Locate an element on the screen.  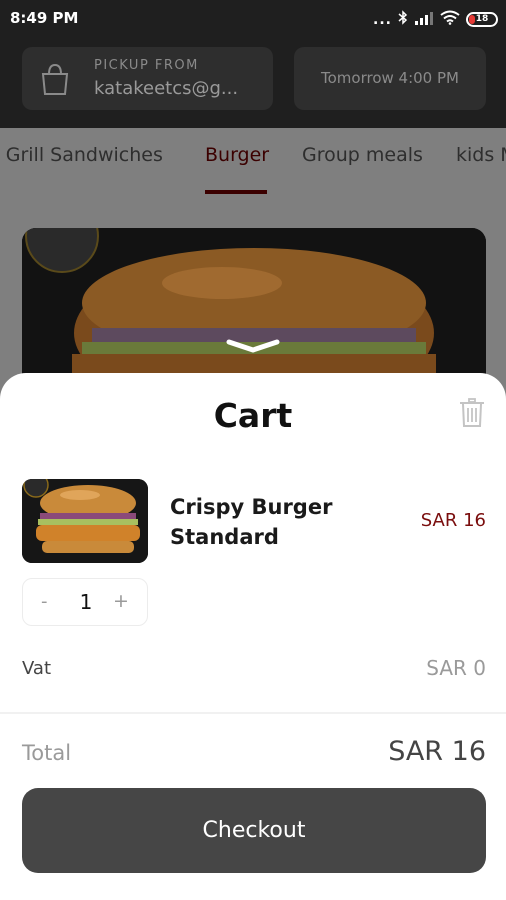
quantity-value: 1 is located at coordinates (86, 602).